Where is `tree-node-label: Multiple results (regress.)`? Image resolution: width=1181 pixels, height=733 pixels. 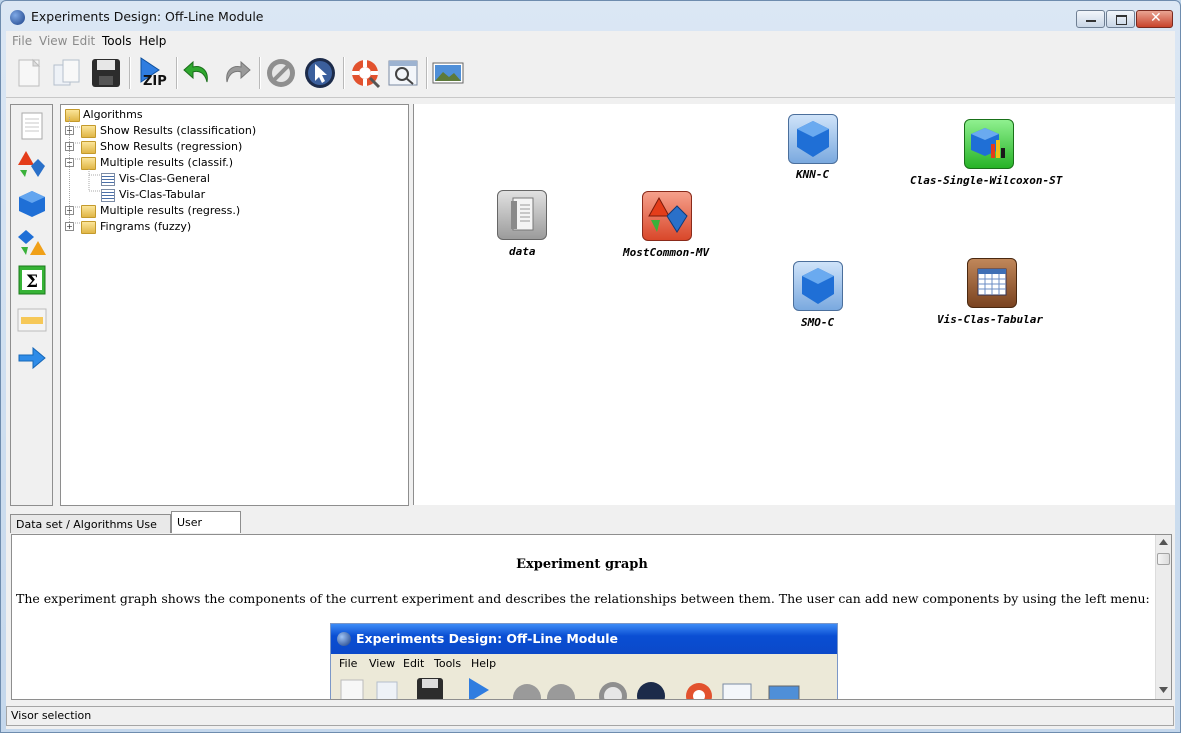 tree-node-label: Multiple results (regress.) is located at coordinates (170, 210).